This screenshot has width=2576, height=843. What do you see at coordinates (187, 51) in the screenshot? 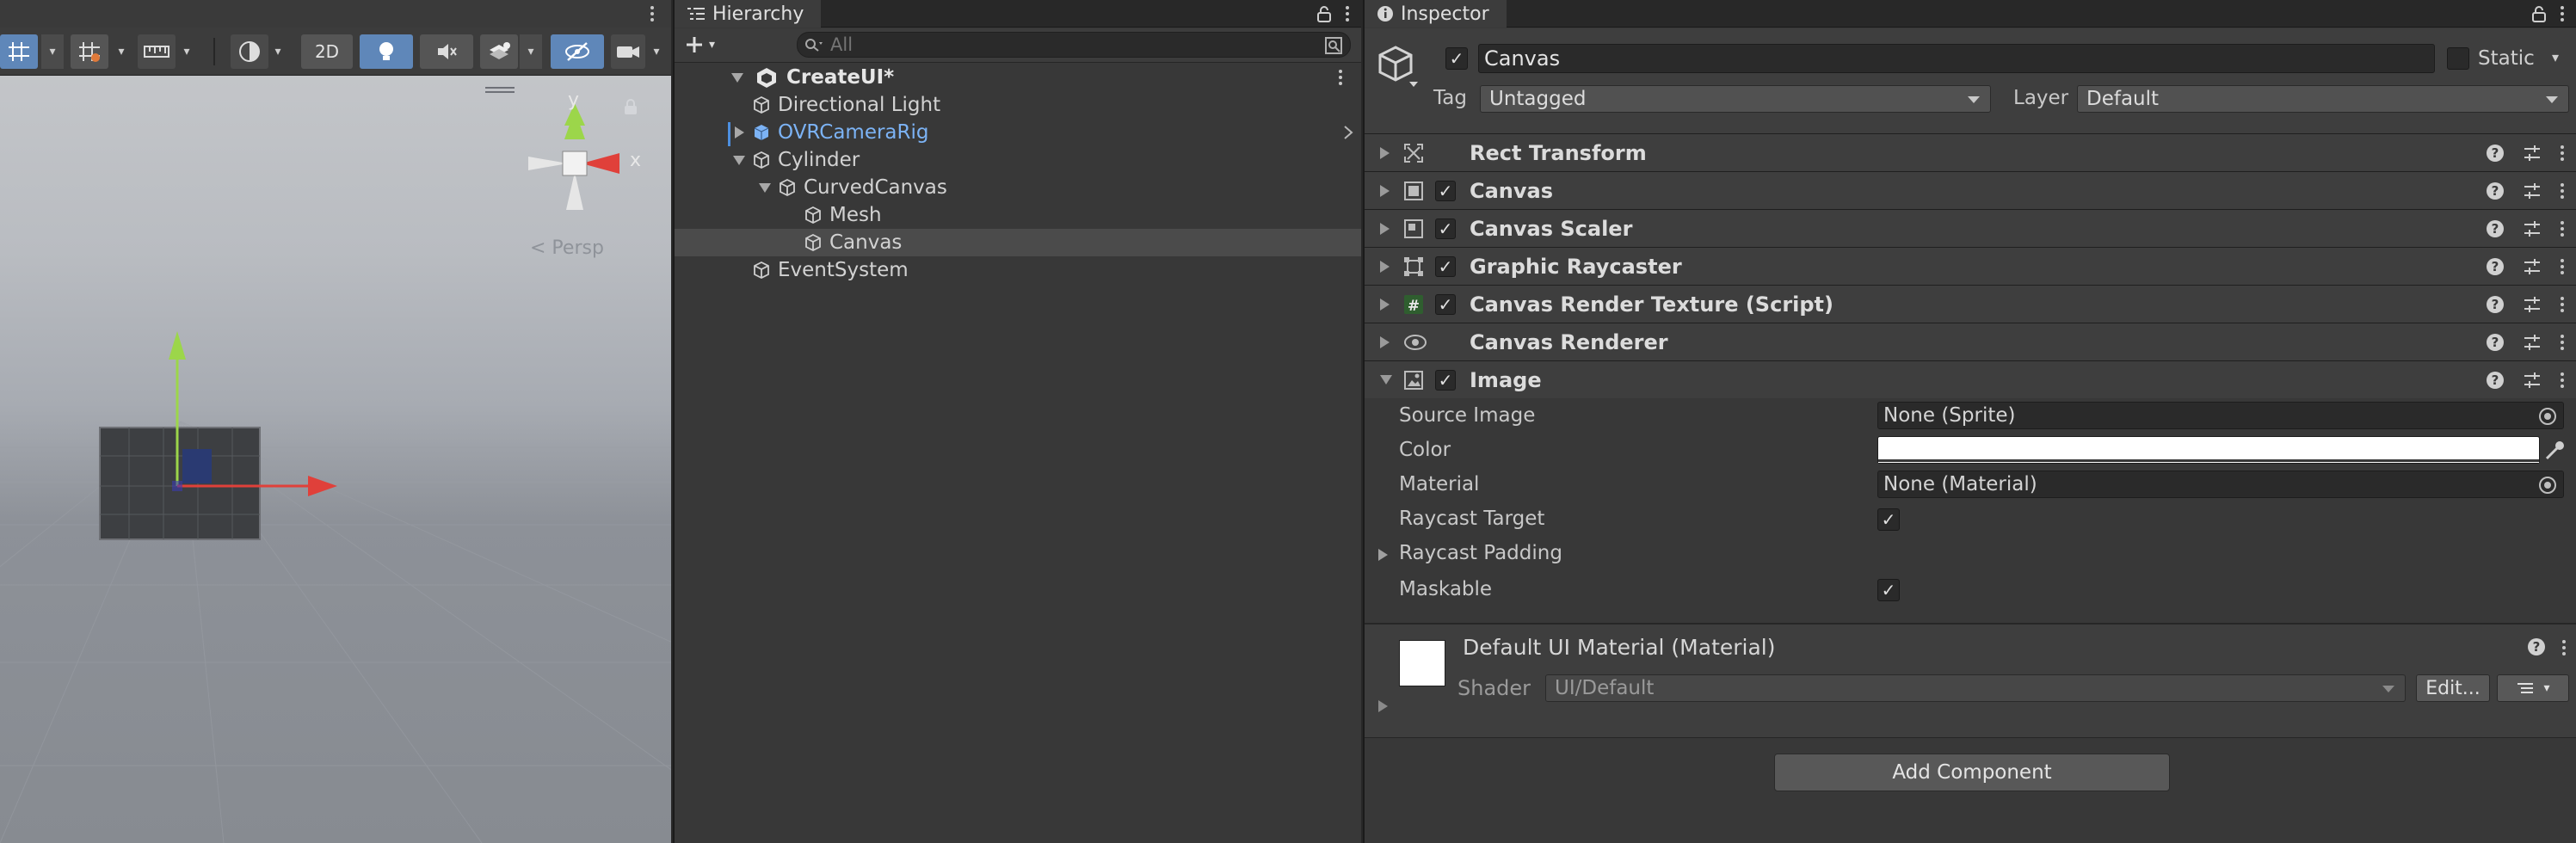
I see `ruler-dropdown: ▾` at bounding box center [187, 51].